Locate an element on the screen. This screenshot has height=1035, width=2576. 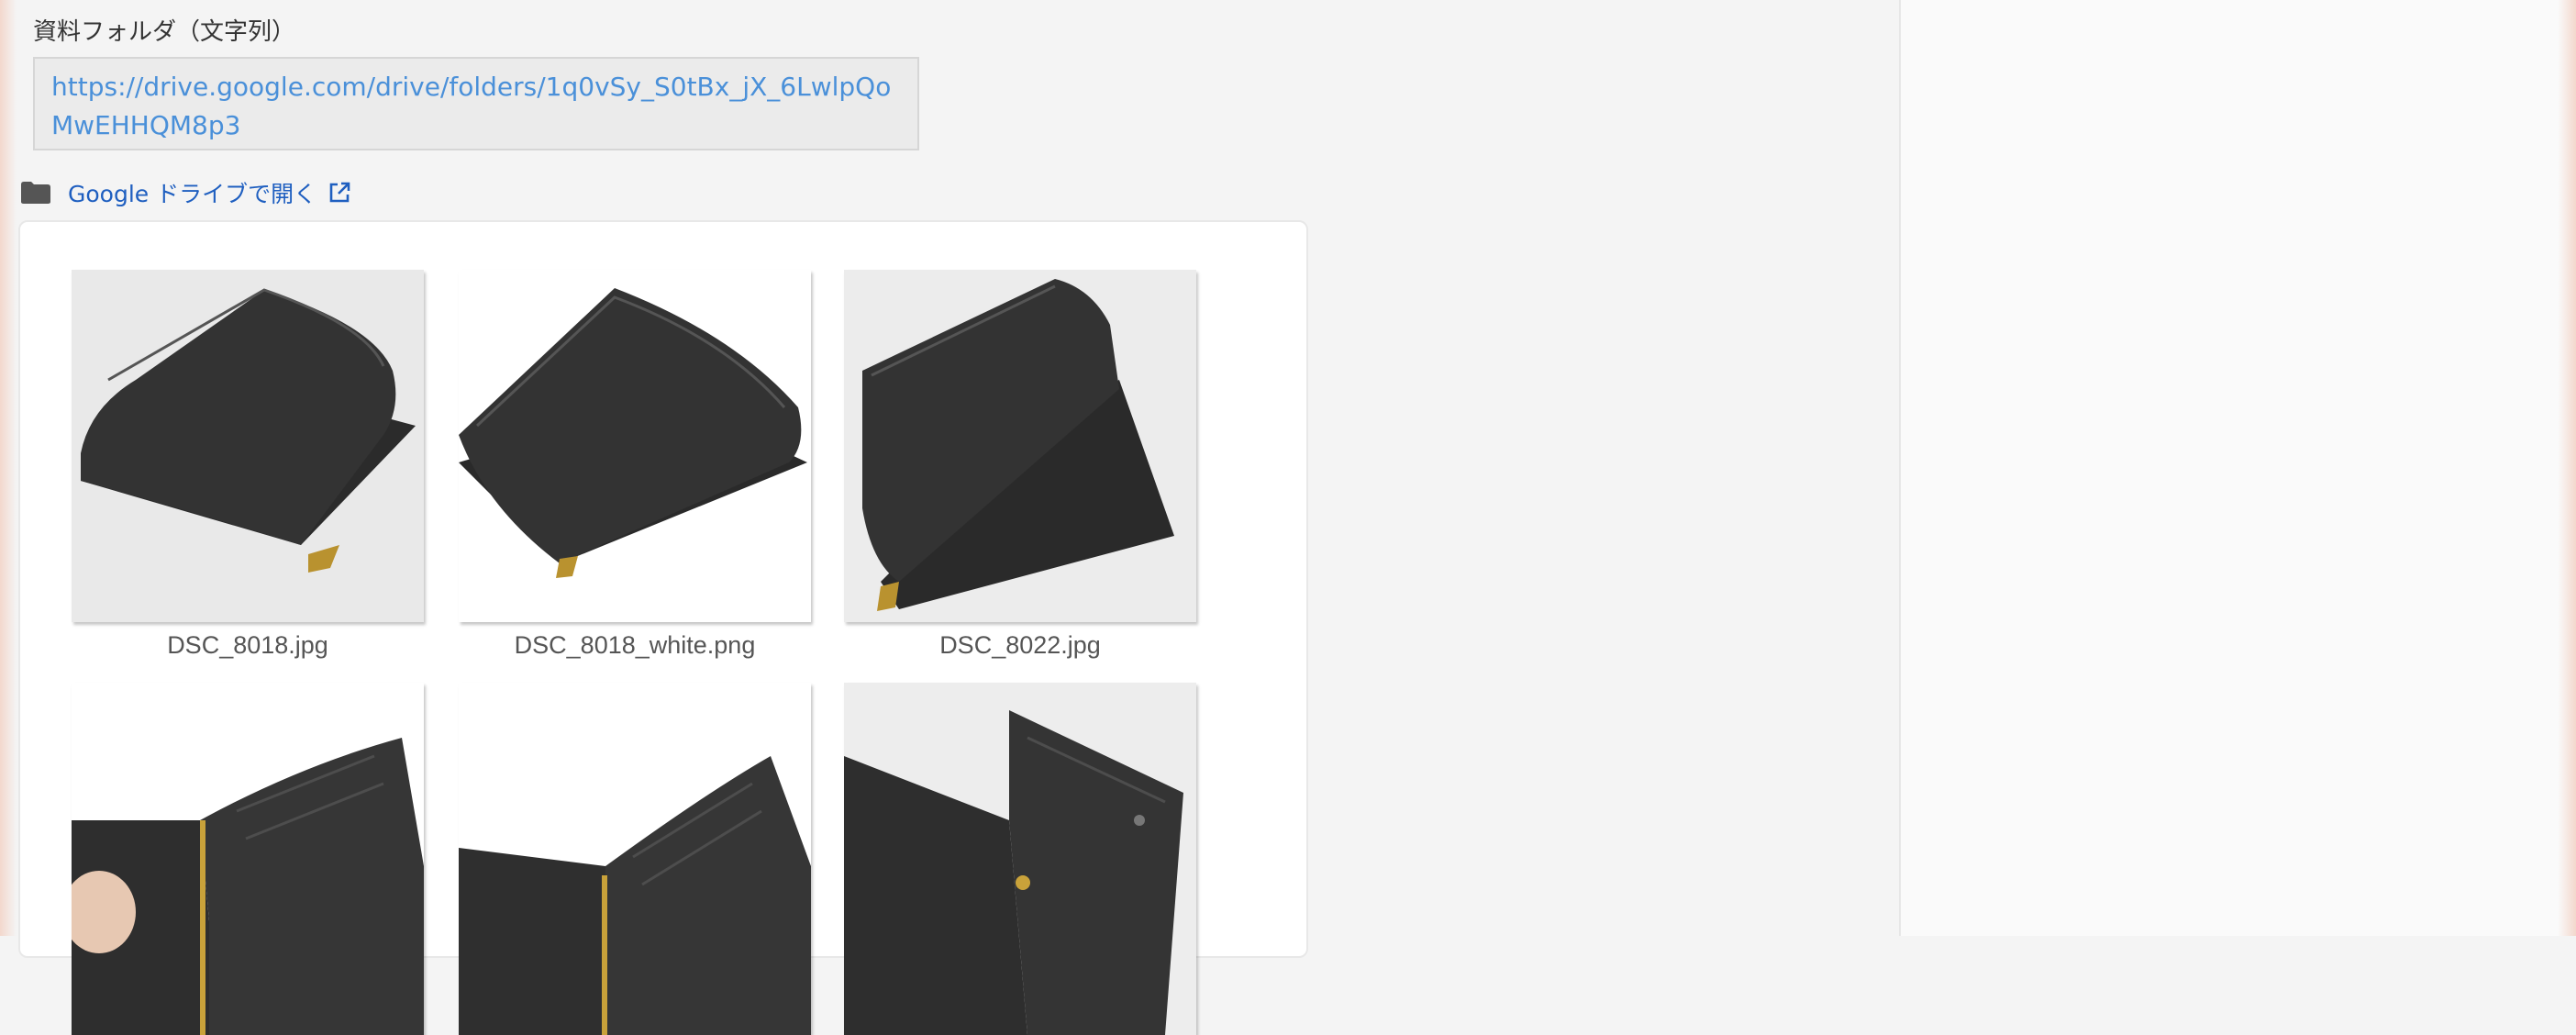
external-link-icon is located at coordinates (339, 193).